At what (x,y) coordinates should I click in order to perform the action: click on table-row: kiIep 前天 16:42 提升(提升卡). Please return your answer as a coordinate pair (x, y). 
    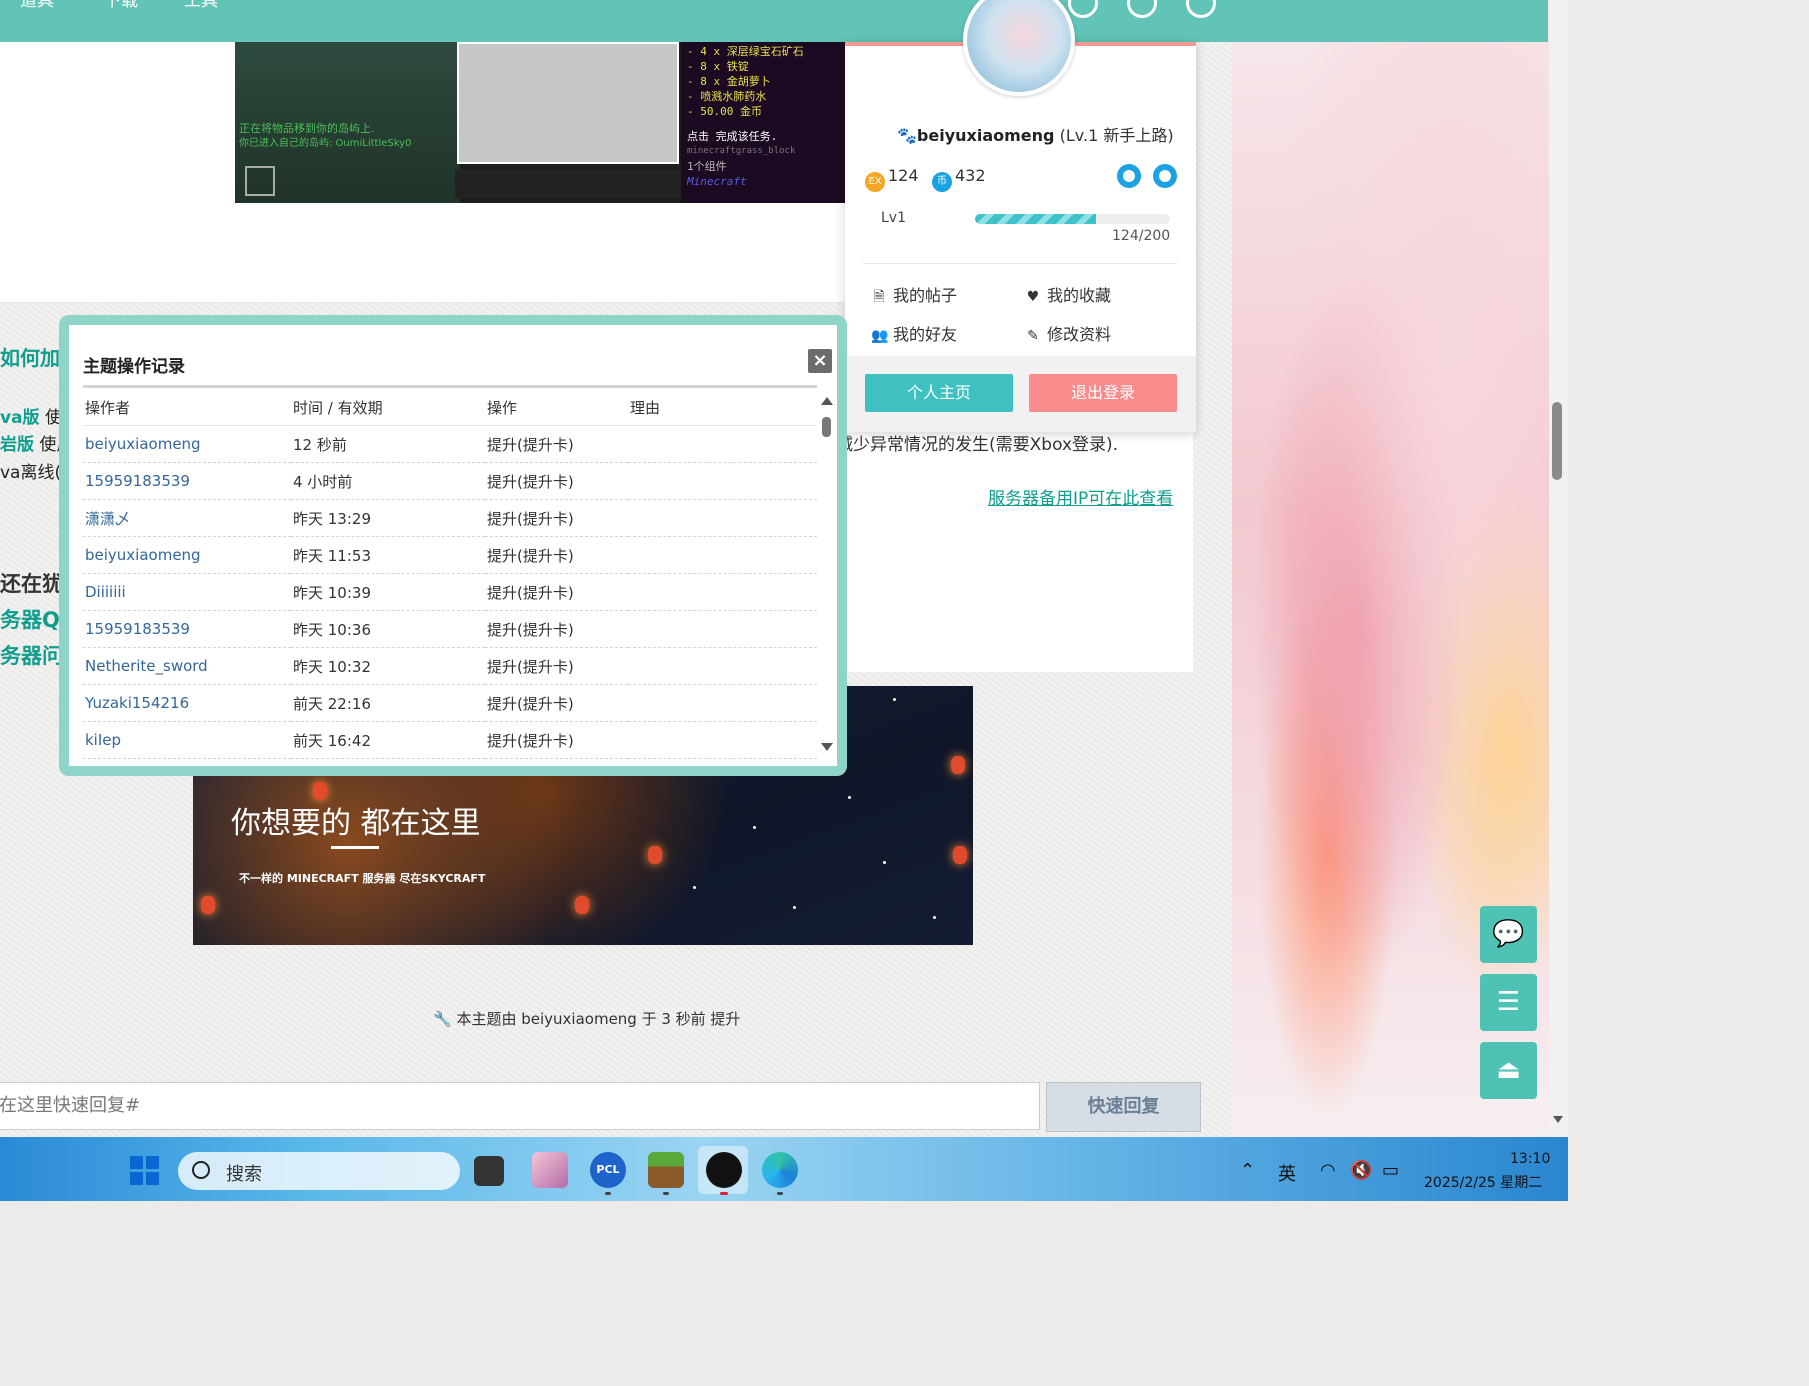
    Looking at the image, I should click on (450, 740).